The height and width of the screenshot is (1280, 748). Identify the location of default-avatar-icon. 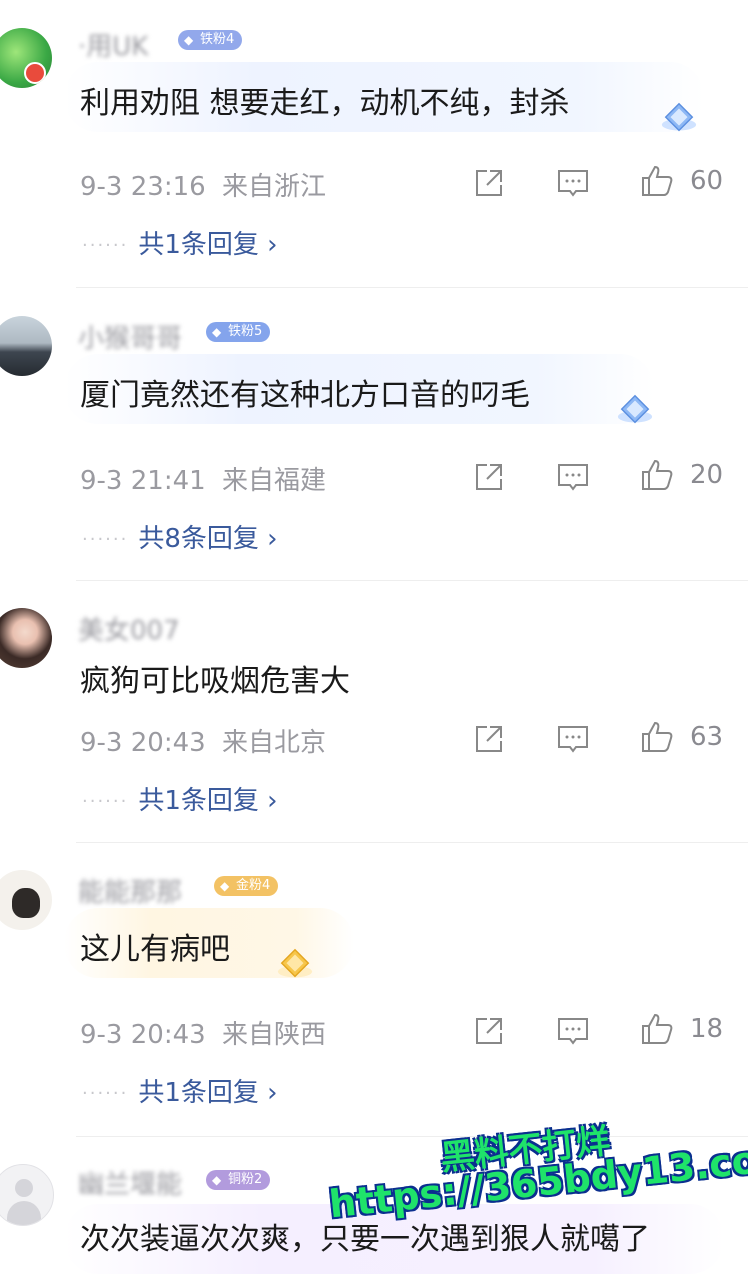
(24, 1188).